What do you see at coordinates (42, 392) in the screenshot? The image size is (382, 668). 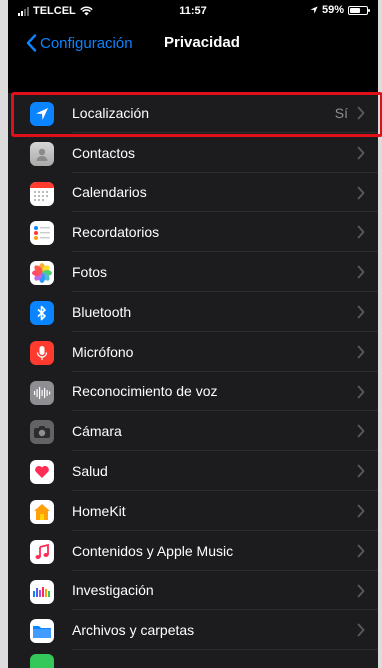 I see `speech-recognition-icon` at bounding box center [42, 392].